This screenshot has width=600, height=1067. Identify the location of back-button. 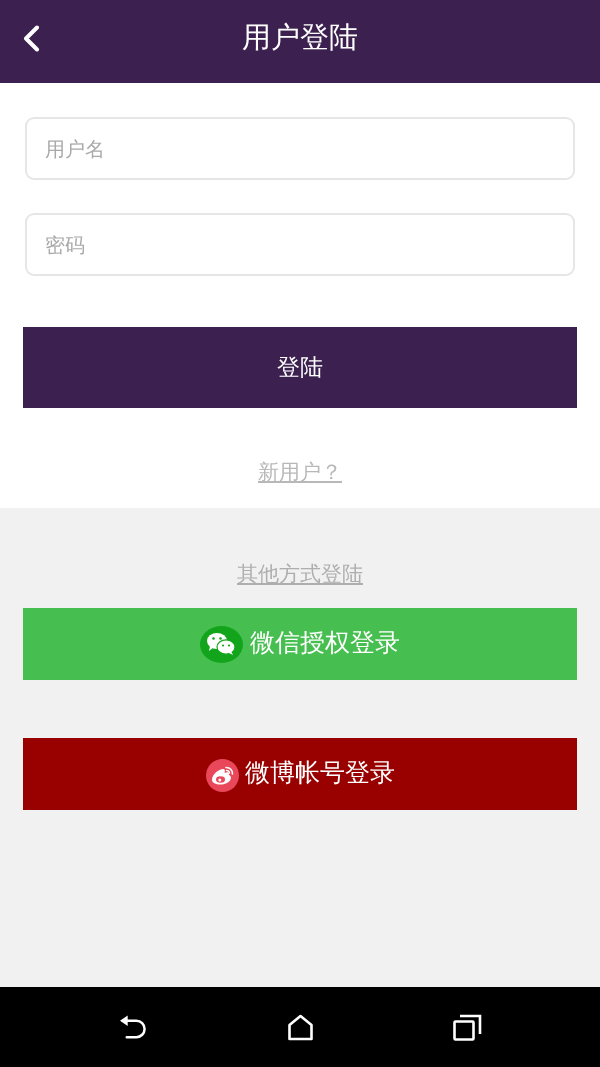
(31, 38).